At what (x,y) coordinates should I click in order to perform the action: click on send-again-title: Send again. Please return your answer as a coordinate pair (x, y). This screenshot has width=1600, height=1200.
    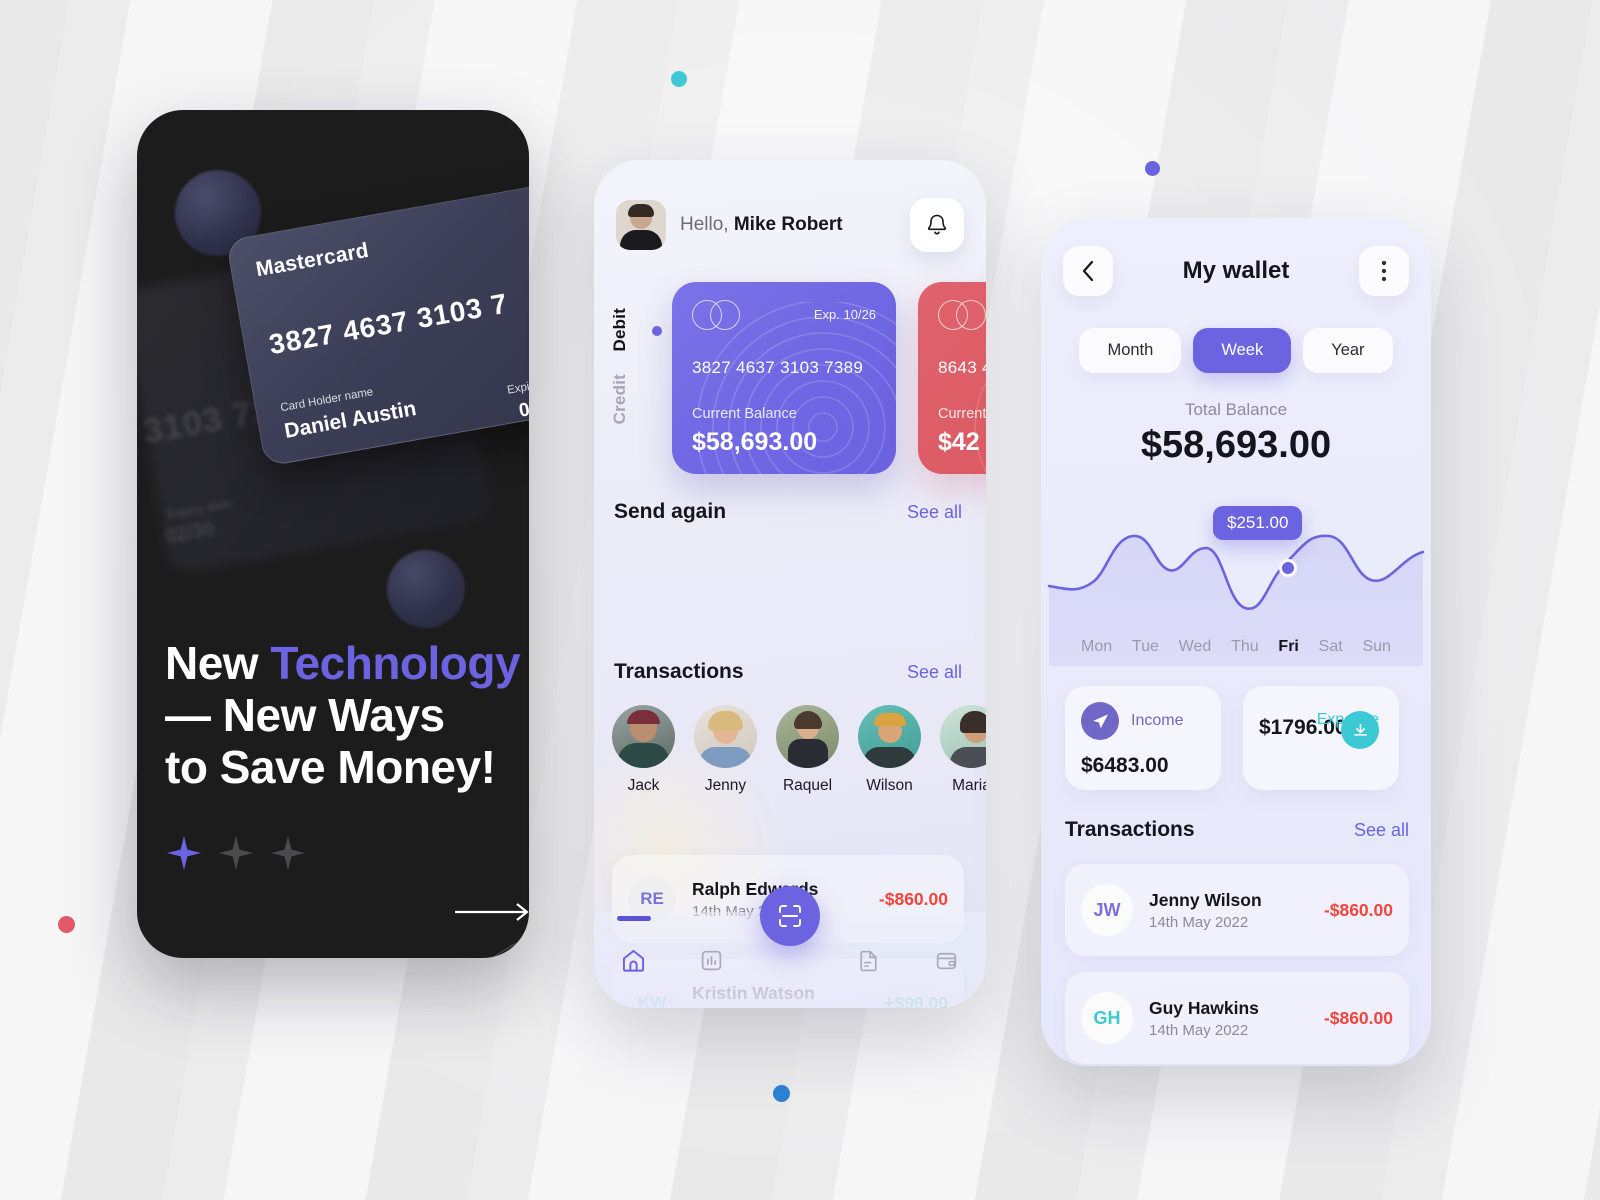
    Looking at the image, I should click on (670, 511).